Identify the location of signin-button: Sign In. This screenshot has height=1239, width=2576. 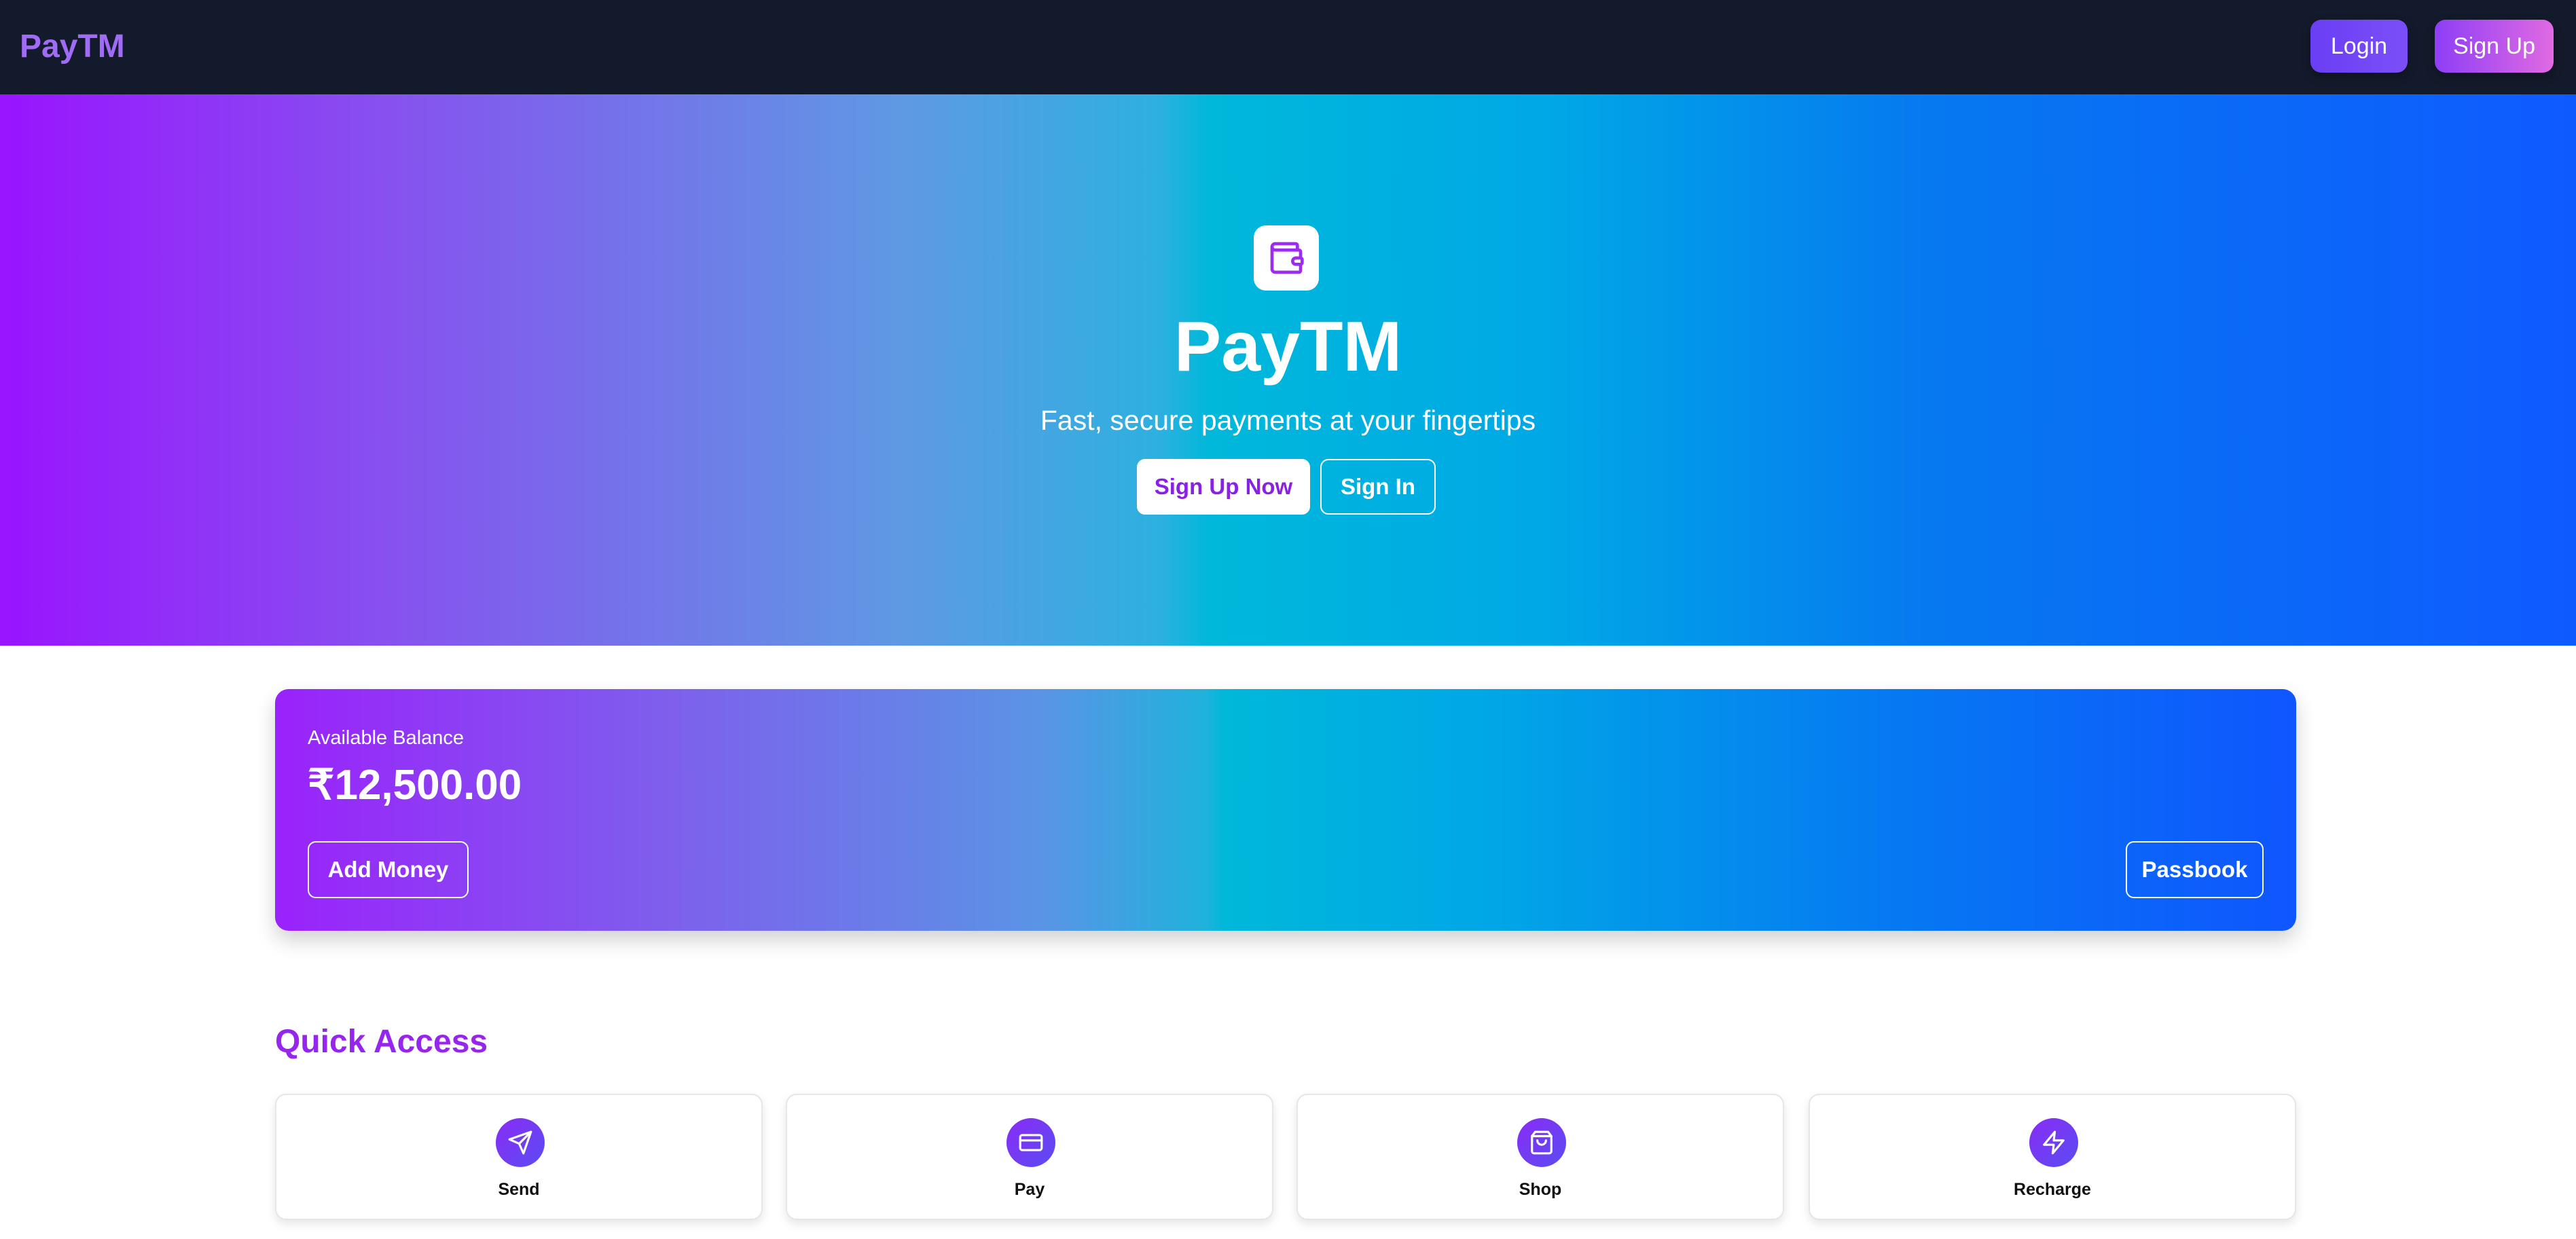
(1378, 487).